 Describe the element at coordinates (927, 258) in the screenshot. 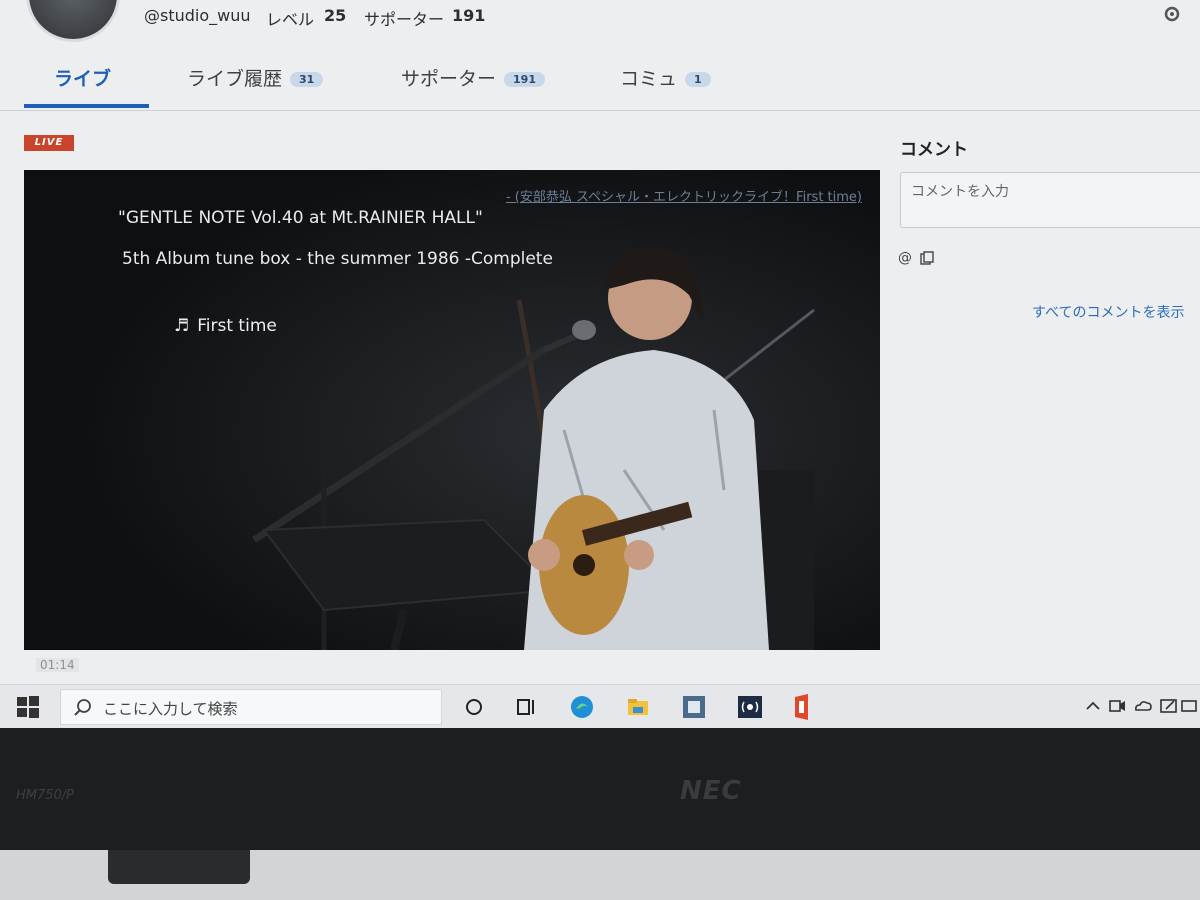

I see `copy-icon` at that location.